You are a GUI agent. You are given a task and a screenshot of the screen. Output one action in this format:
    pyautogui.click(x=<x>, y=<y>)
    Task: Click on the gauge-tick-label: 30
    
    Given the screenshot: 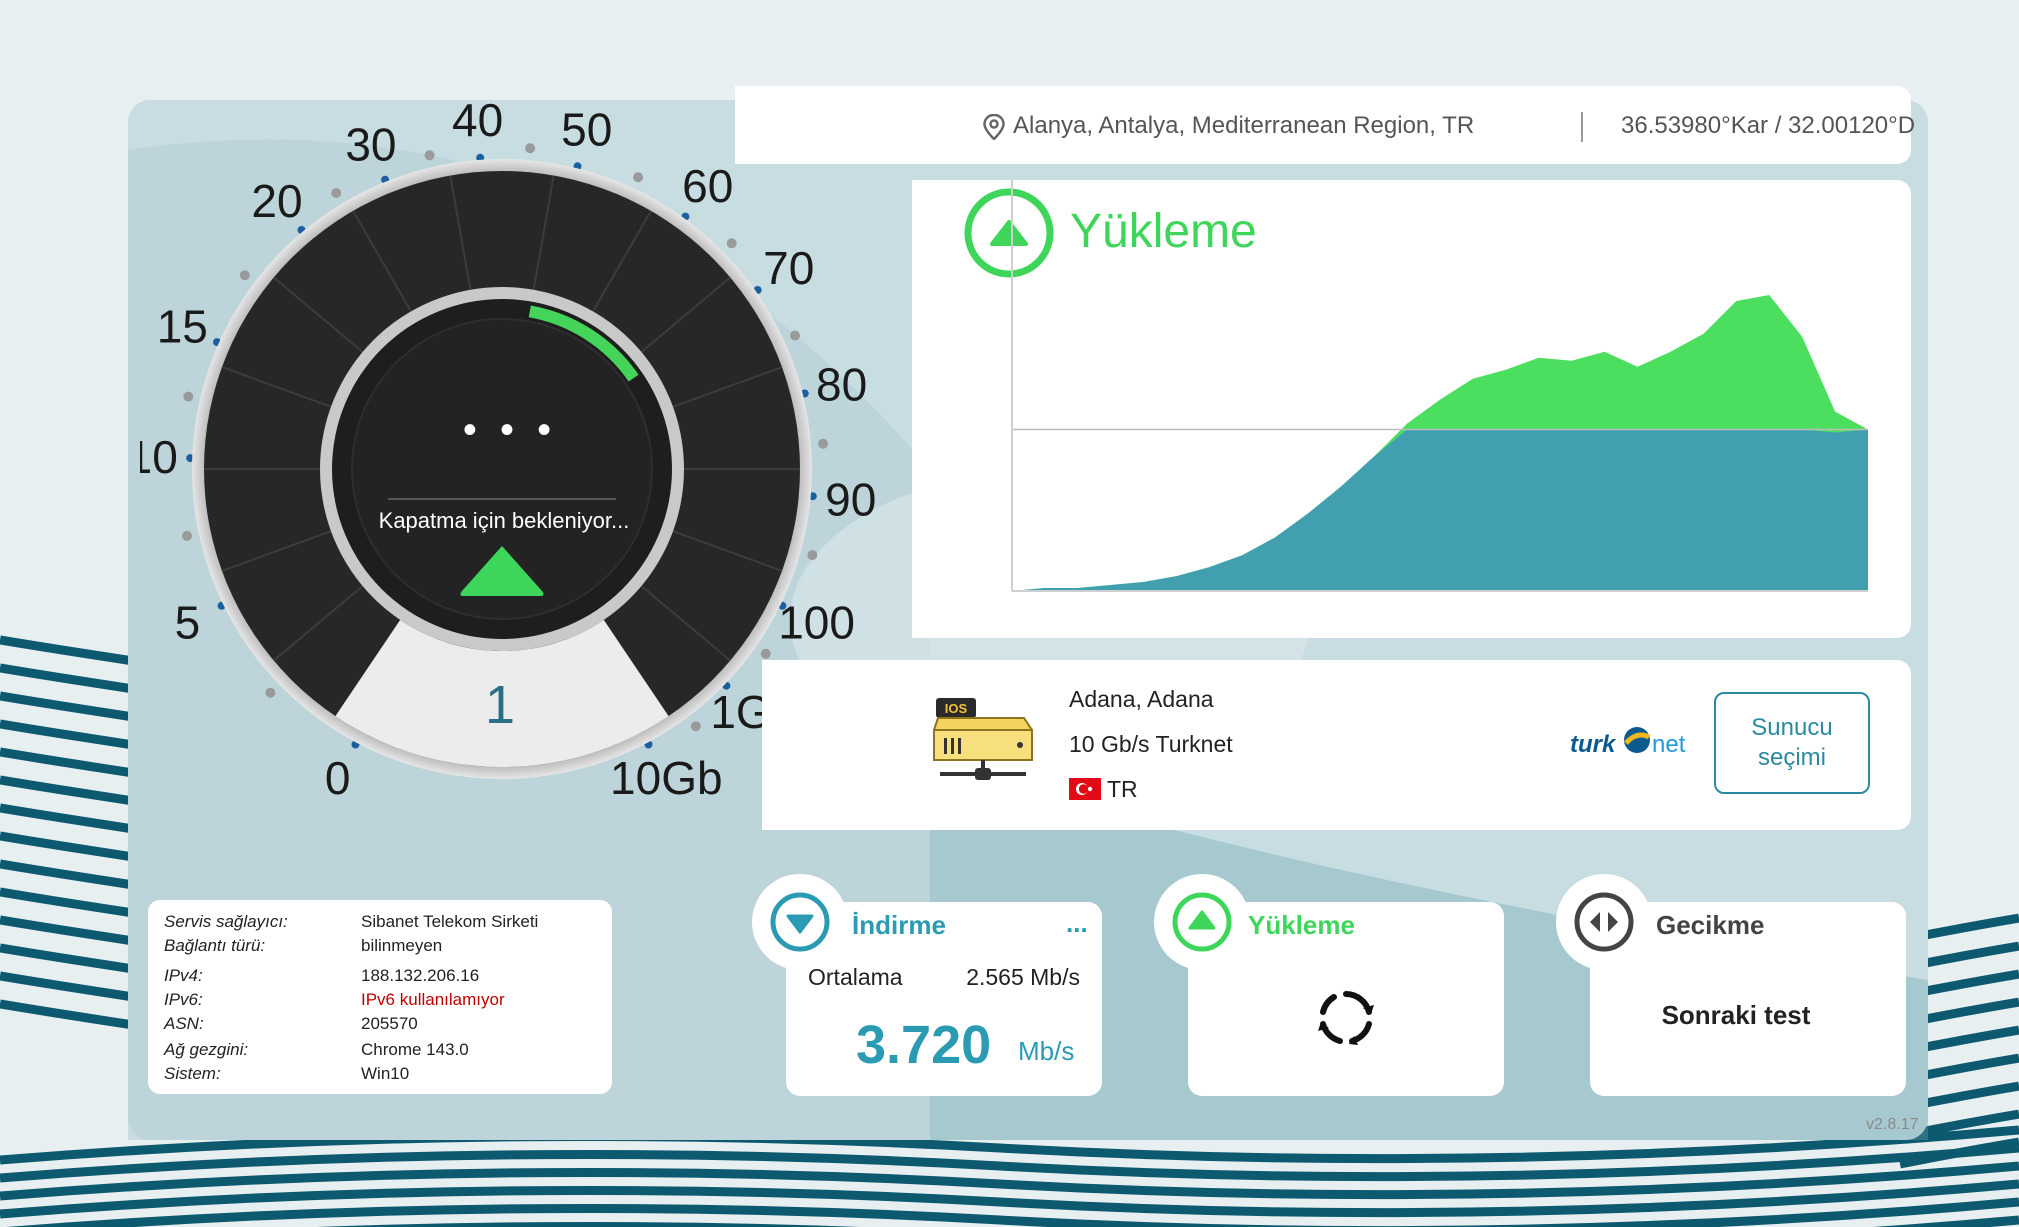 What is the action you would take?
    pyautogui.click(x=370, y=145)
    